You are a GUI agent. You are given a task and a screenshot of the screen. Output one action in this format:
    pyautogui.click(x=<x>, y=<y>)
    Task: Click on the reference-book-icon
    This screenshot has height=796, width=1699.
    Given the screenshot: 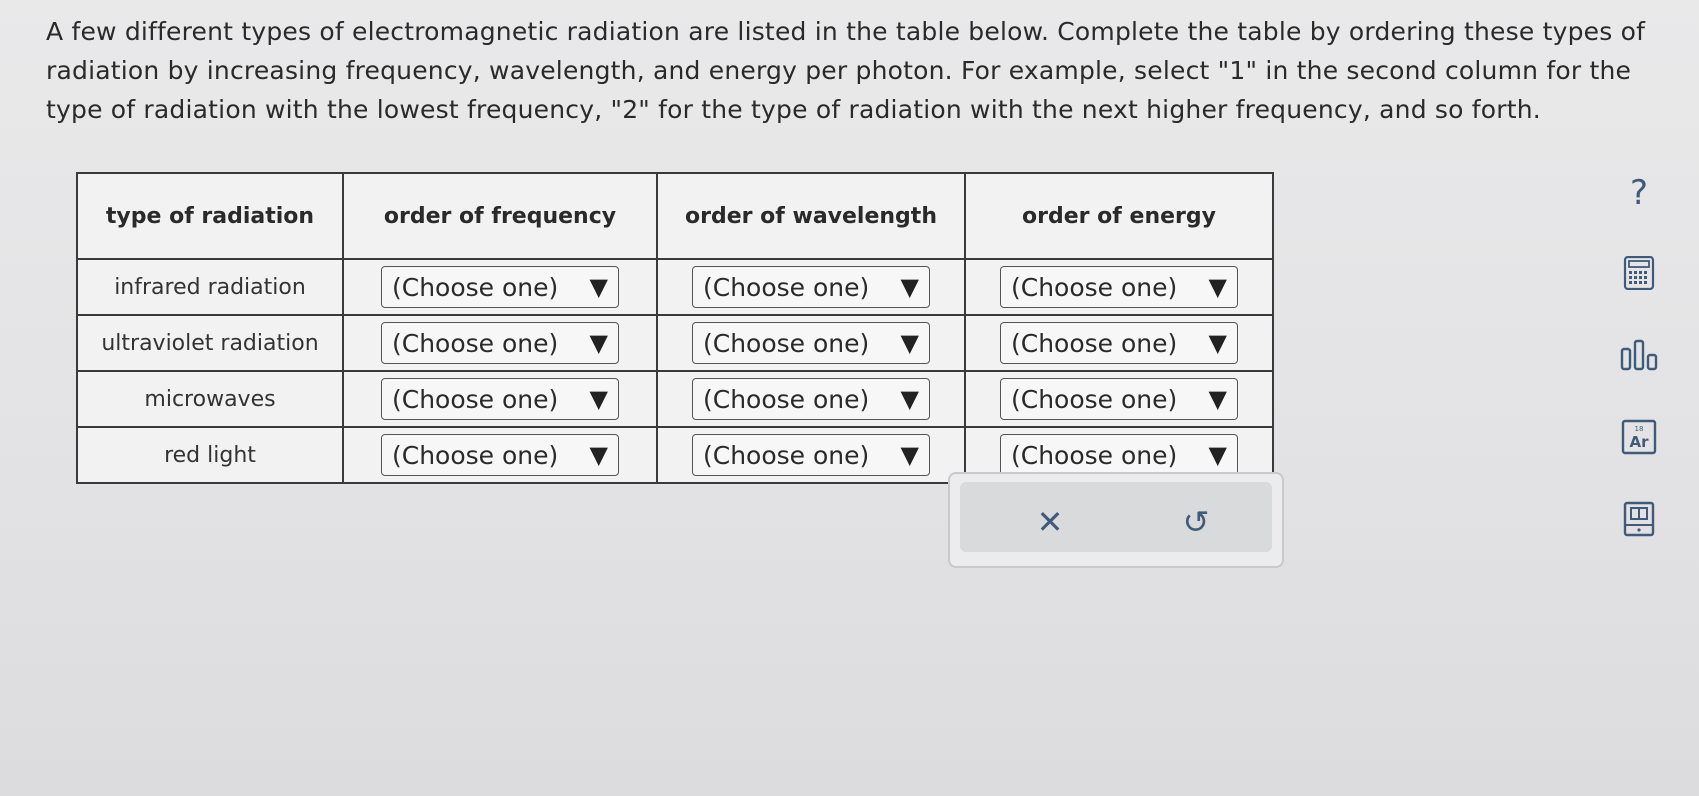 What is the action you would take?
    pyautogui.click(x=1639, y=519)
    